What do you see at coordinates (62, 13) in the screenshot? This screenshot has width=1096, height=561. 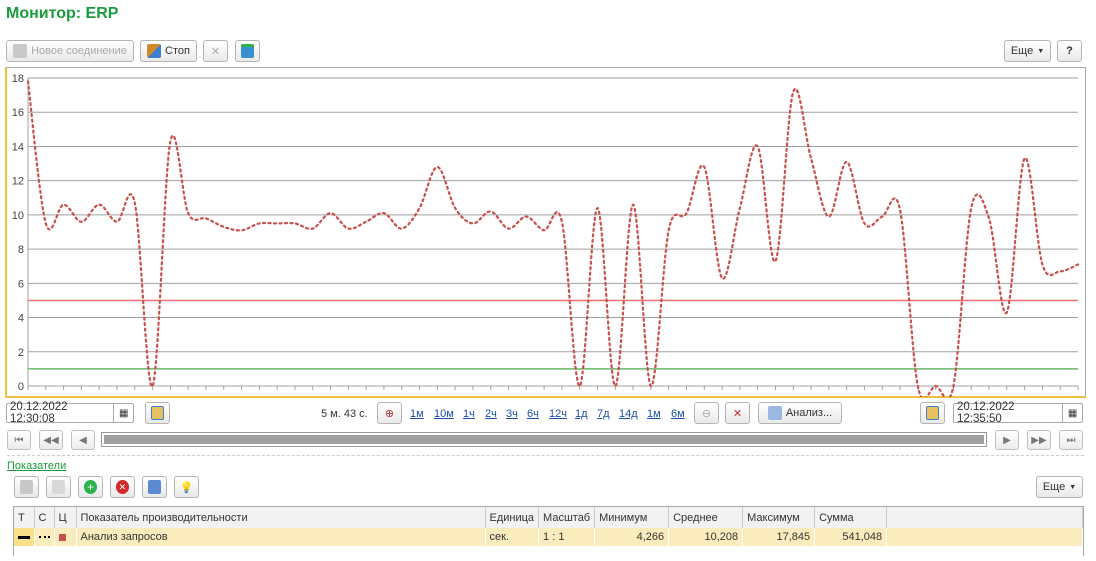 I see `page-title: Монитор: ERP` at bounding box center [62, 13].